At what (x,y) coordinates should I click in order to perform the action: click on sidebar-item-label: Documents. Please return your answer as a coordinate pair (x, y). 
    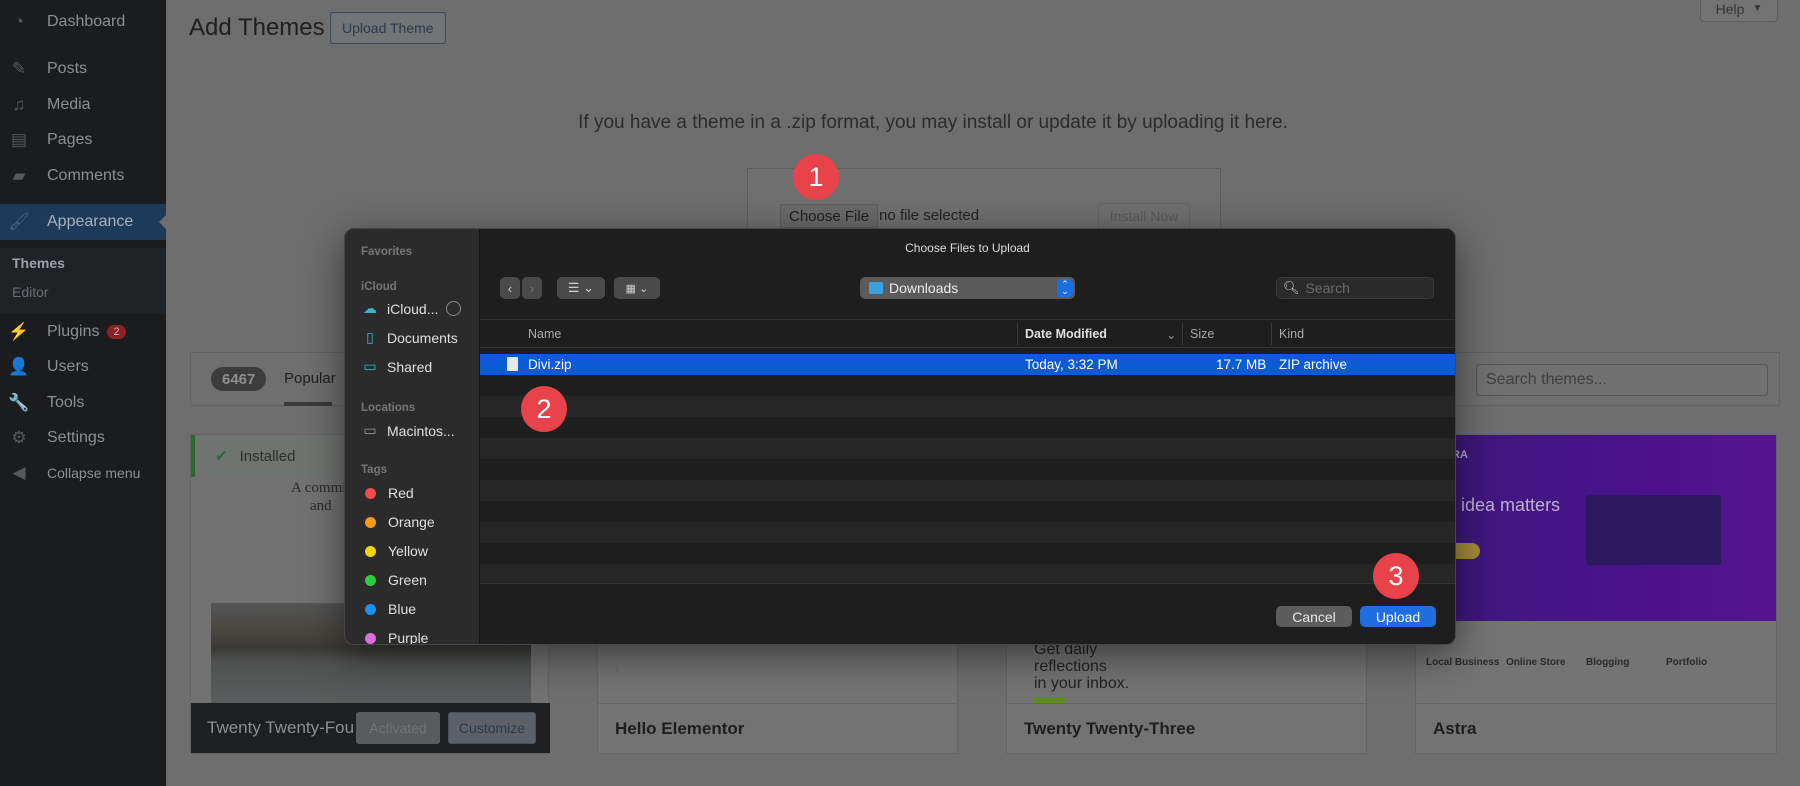
    Looking at the image, I should click on (422, 337).